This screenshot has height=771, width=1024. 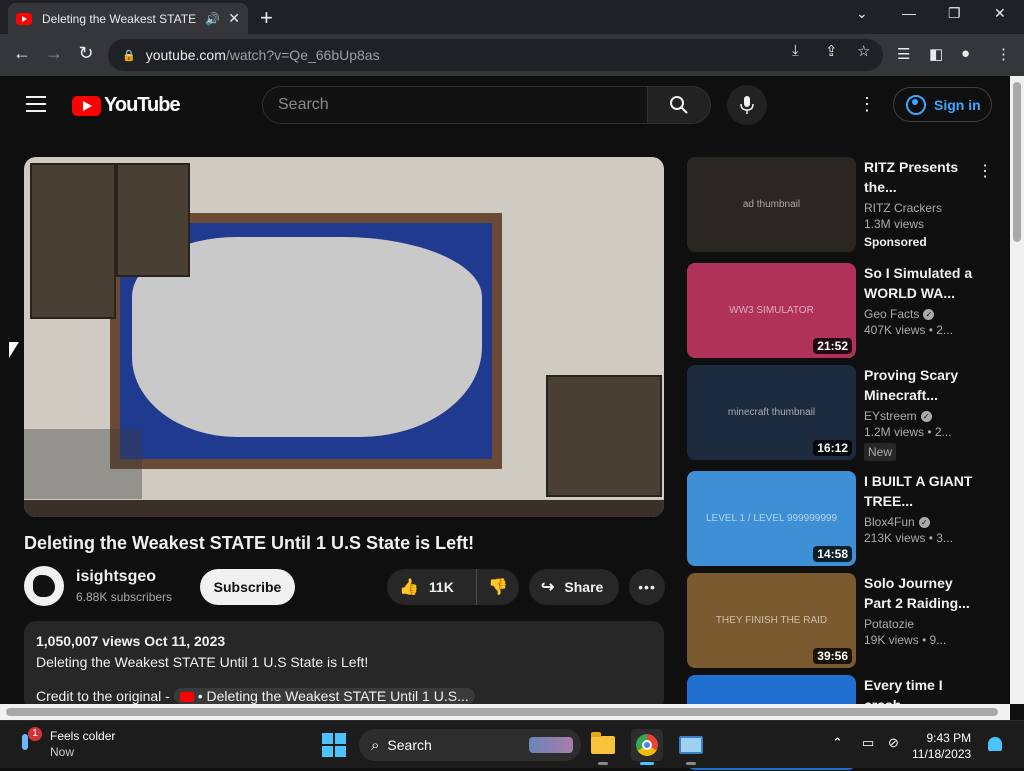 I want to click on file-explorer-app, so click(x=603, y=747).